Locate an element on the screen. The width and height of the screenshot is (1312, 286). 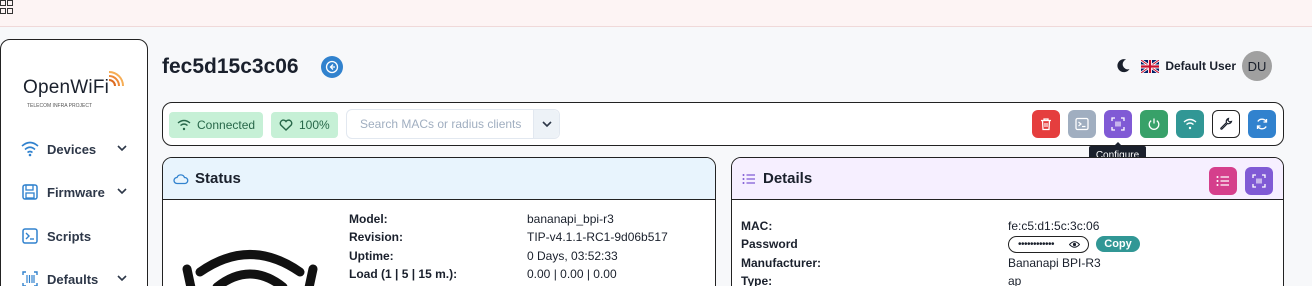
delete-button is located at coordinates (1046, 124).